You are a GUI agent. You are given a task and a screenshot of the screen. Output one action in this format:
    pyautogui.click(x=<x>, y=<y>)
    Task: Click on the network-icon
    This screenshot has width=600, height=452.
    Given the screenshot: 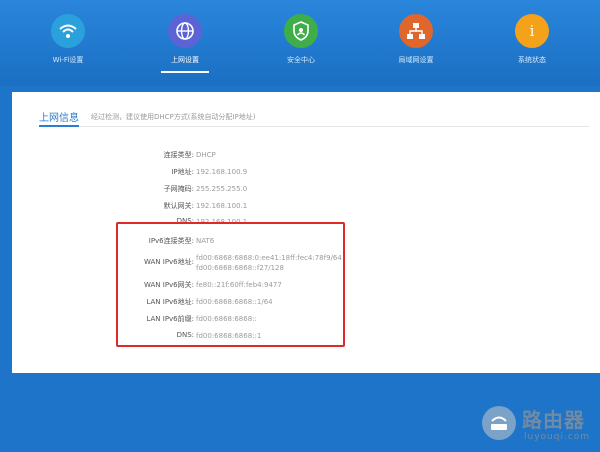 What is the action you would take?
    pyautogui.click(x=416, y=31)
    